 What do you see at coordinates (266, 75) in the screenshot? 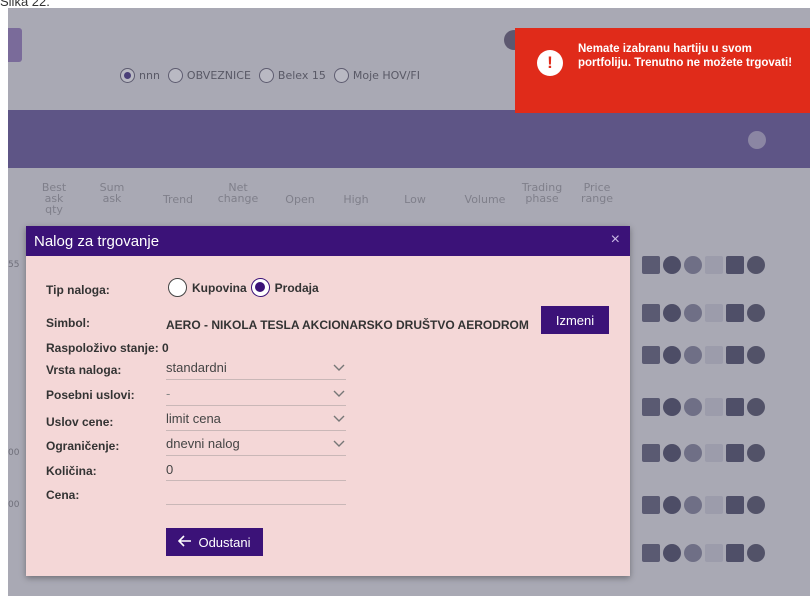
I see `radio-belex15` at bounding box center [266, 75].